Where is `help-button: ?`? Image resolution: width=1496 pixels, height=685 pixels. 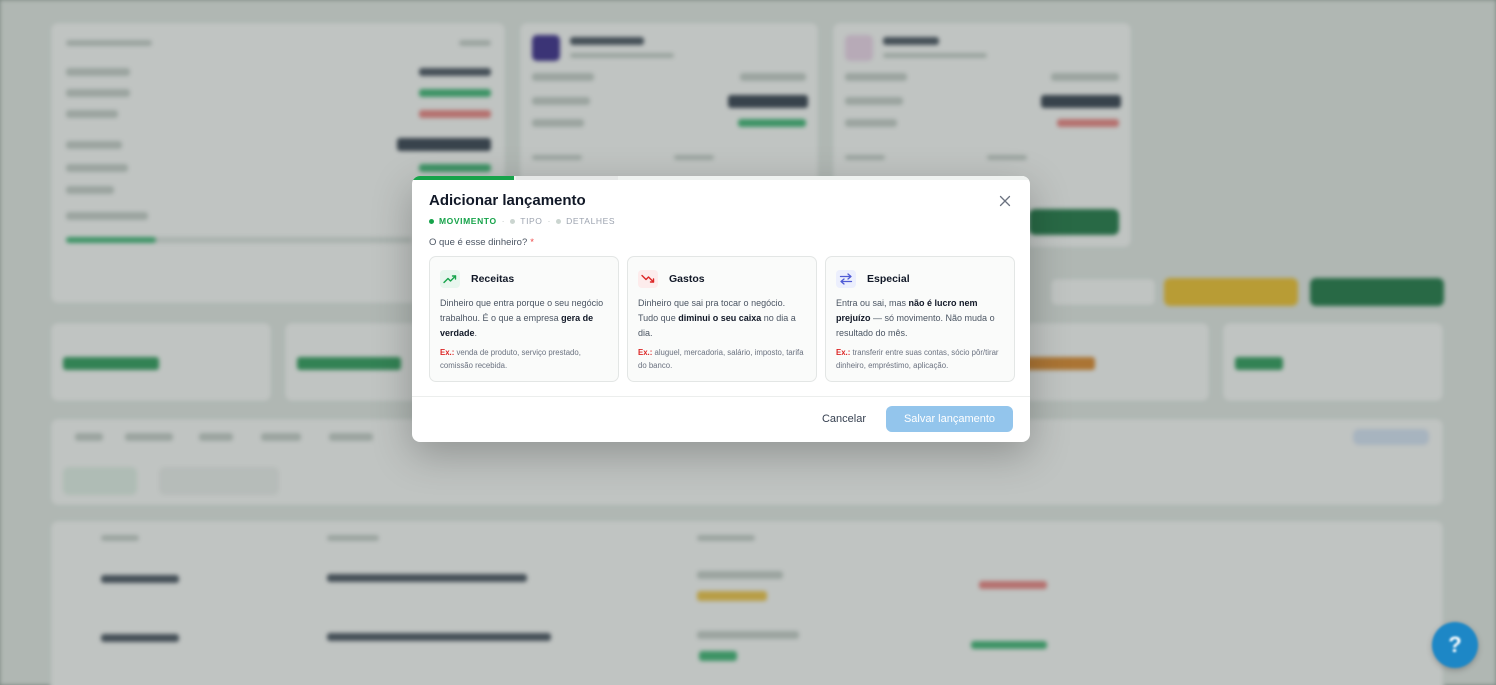
help-button: ? is located at coordinates (1455, 645).